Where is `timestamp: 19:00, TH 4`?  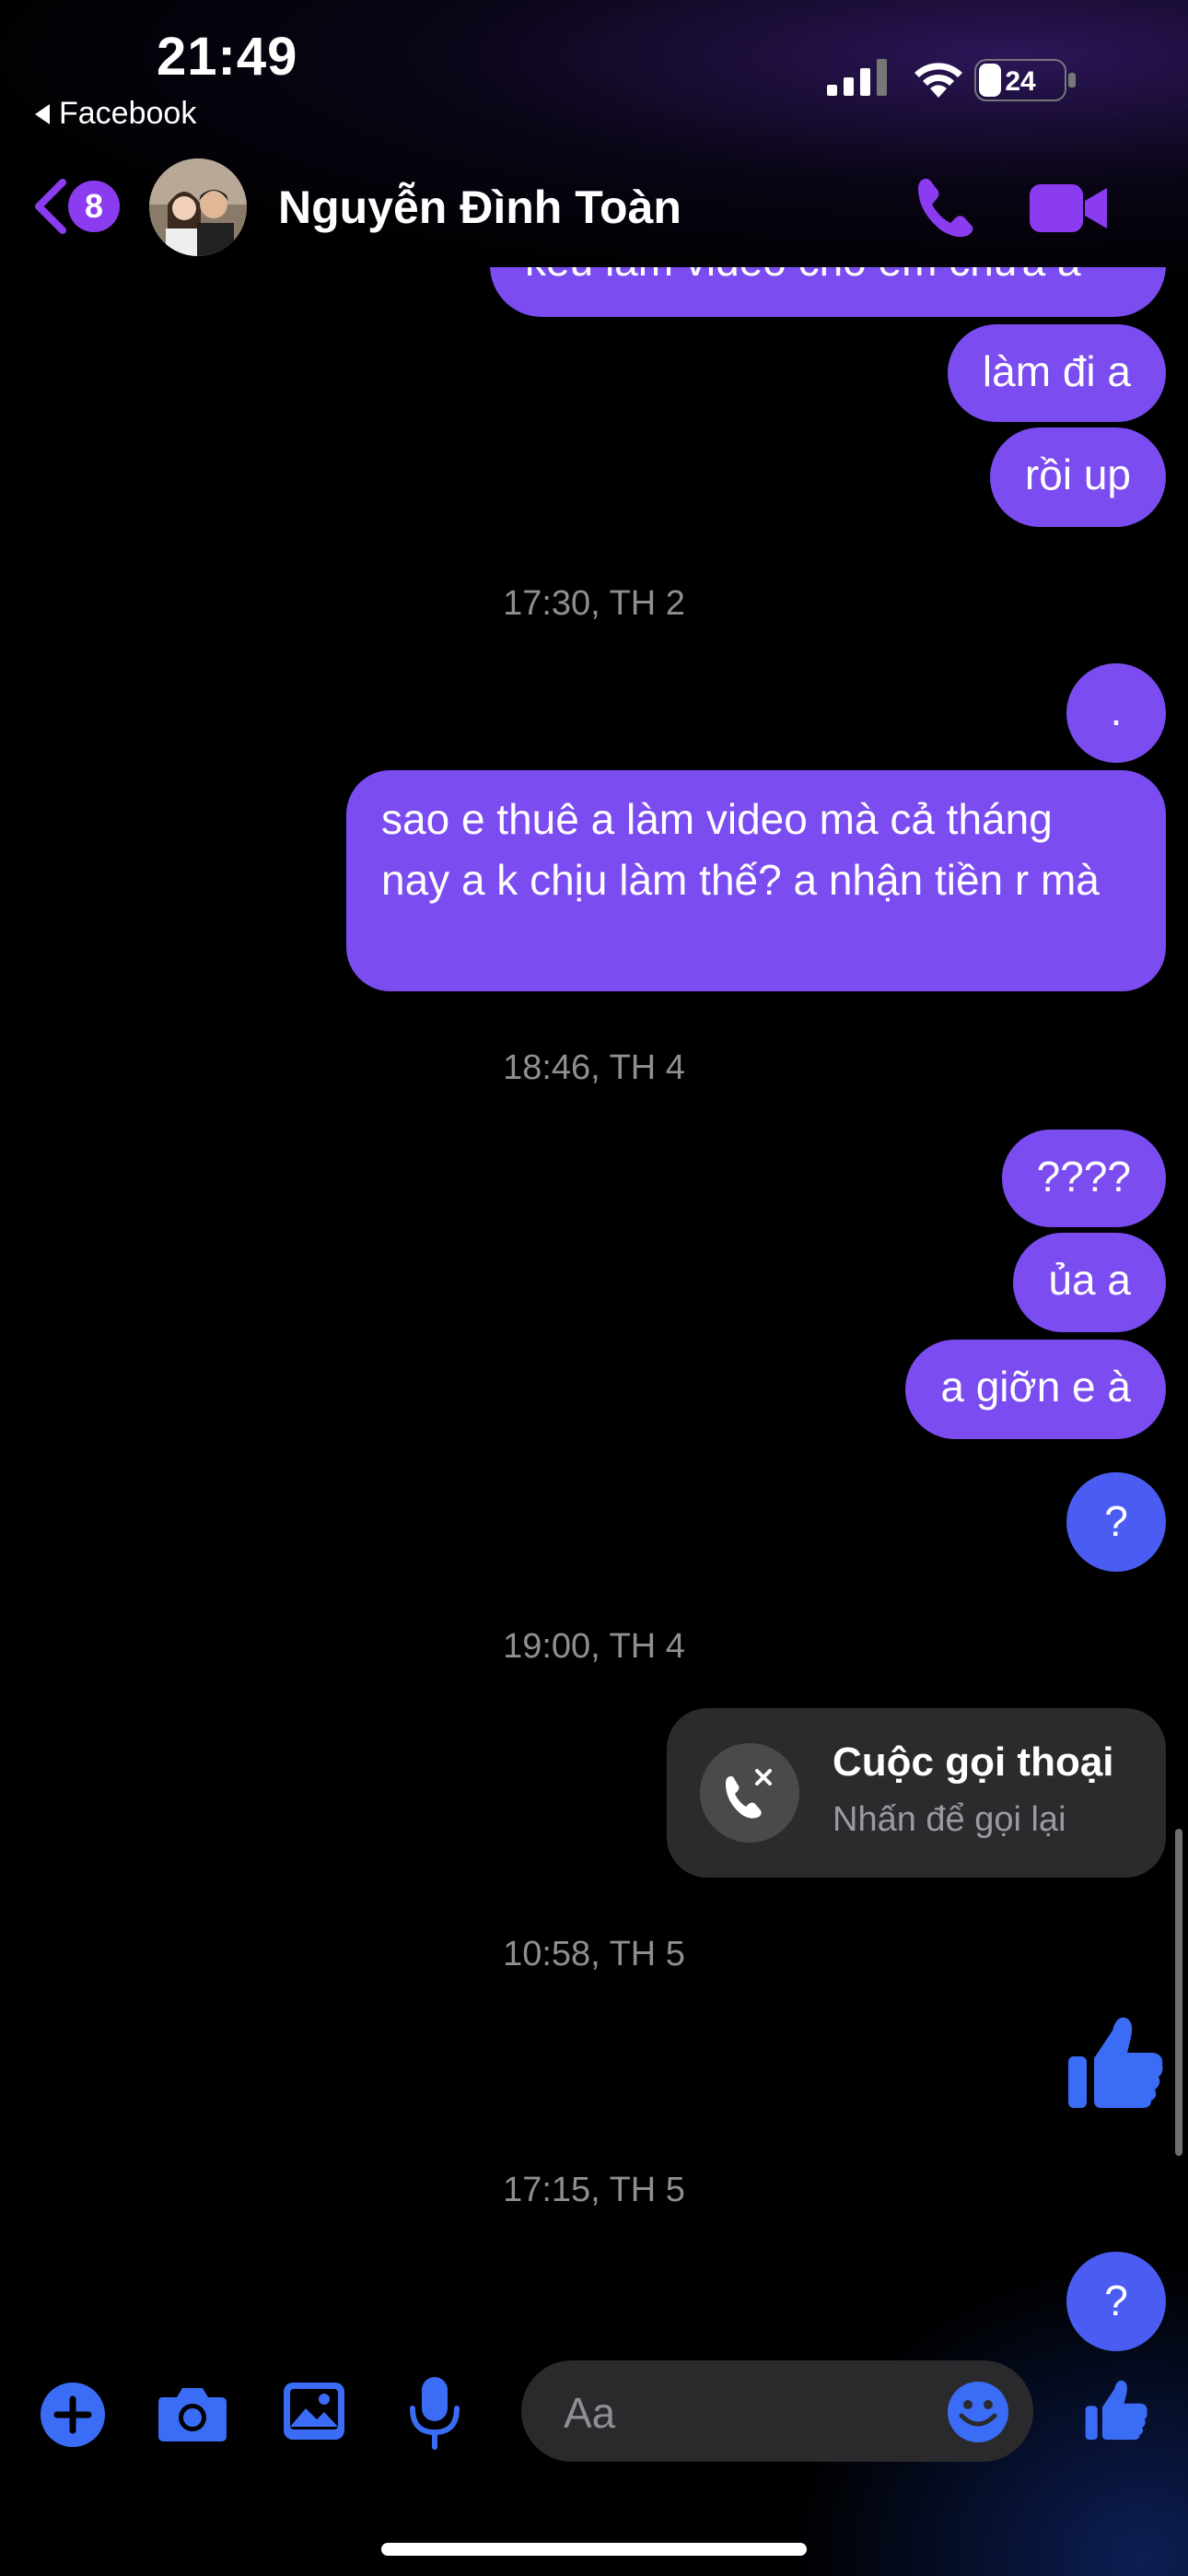
timestamp: 19:00, TH 4 is located at coordinates (594, 1646).